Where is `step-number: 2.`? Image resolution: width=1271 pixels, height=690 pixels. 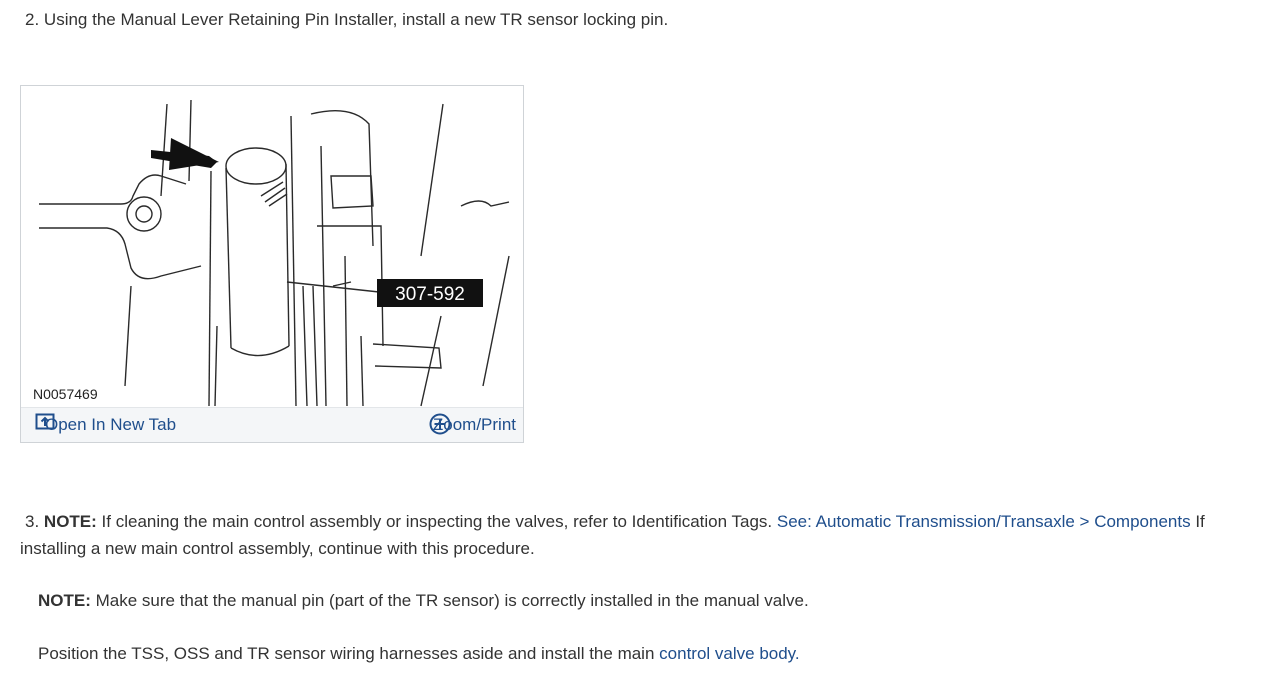
step-number: 2. is located at coordinates (32, 19).